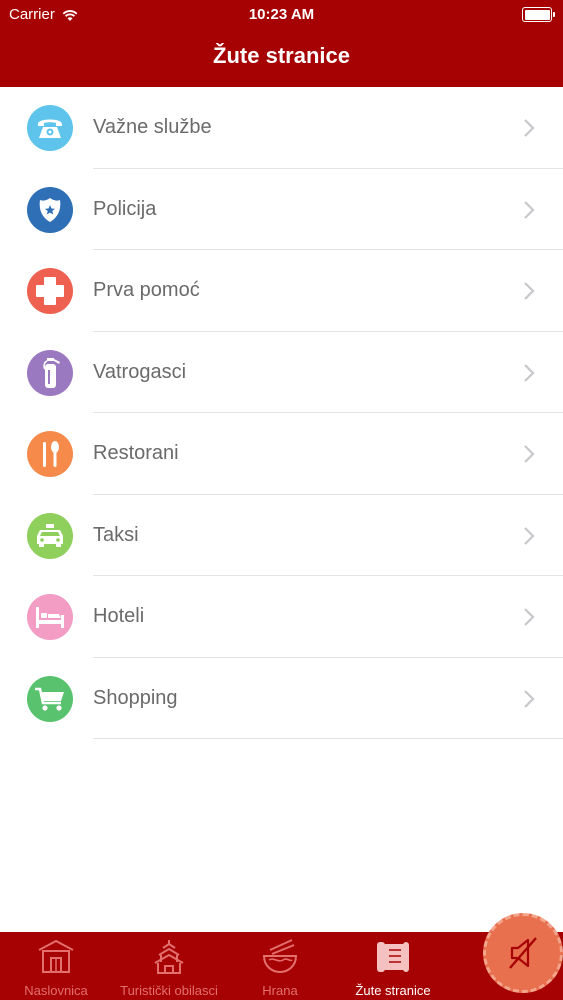 The width and height of the screenshot is (563, 1000). I want to click on list-item-label: Restorani, so click(136, 453).